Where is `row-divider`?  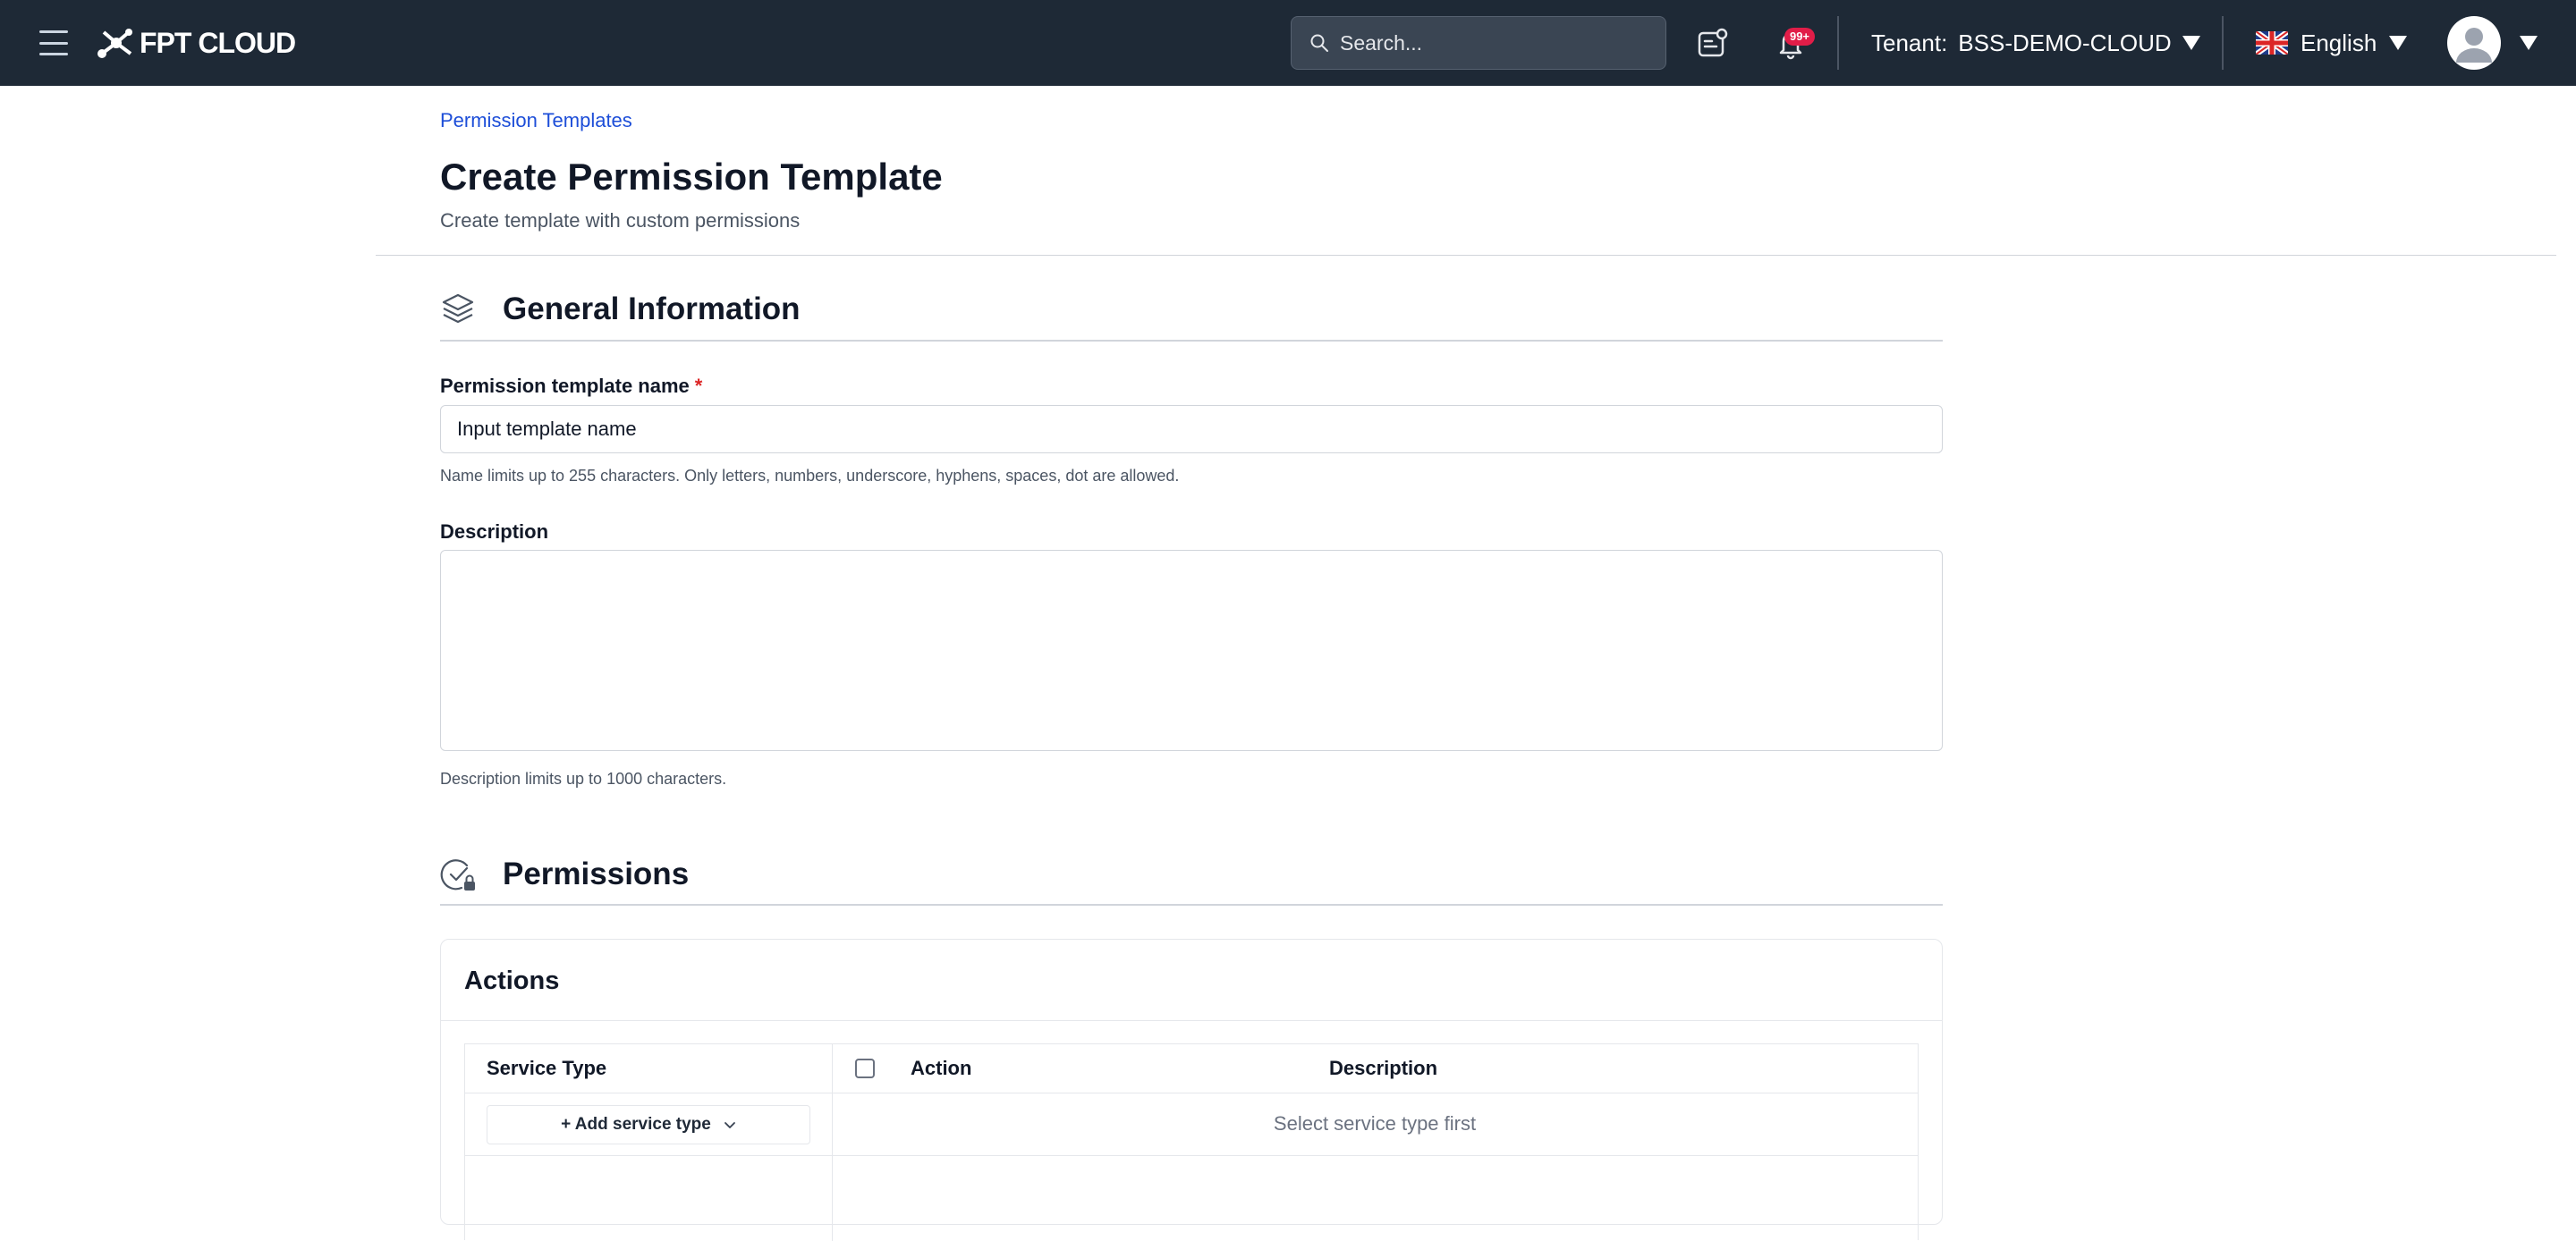
row-divider is located at coordinates (1191, 1155).